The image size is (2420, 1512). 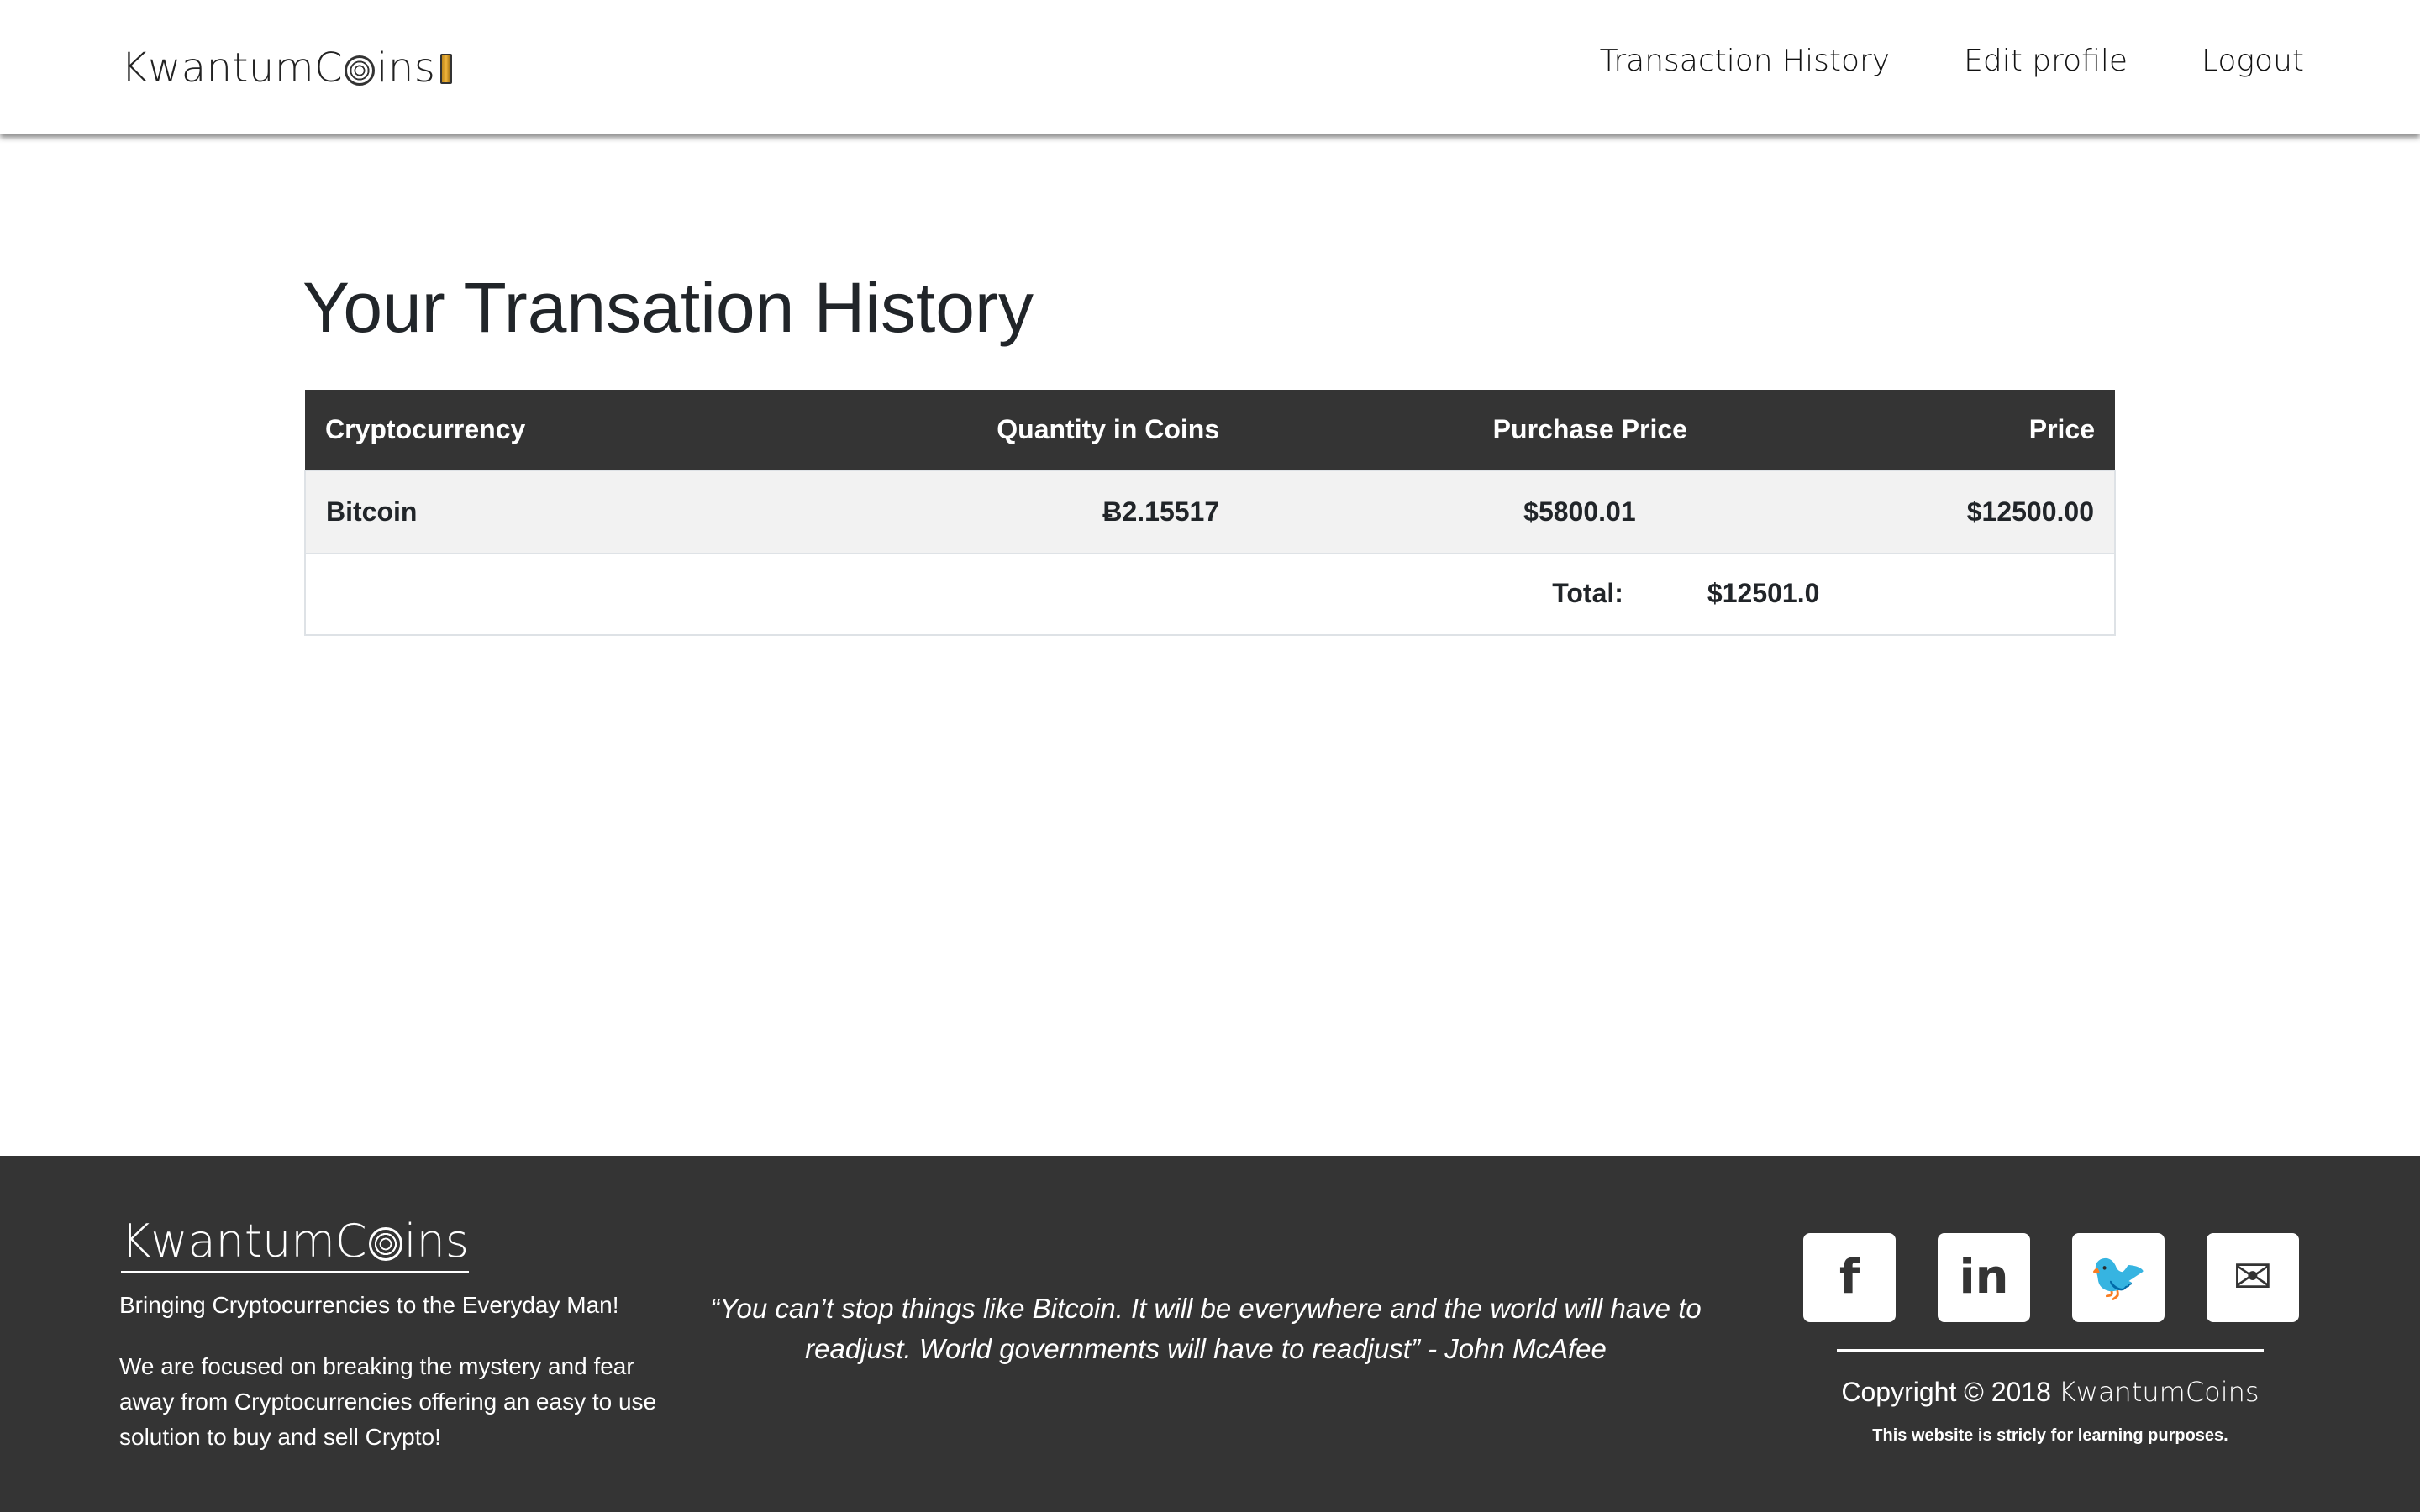 I want to click on social-links: f in 🐦 ✉, so click(x=2051, y=1277).